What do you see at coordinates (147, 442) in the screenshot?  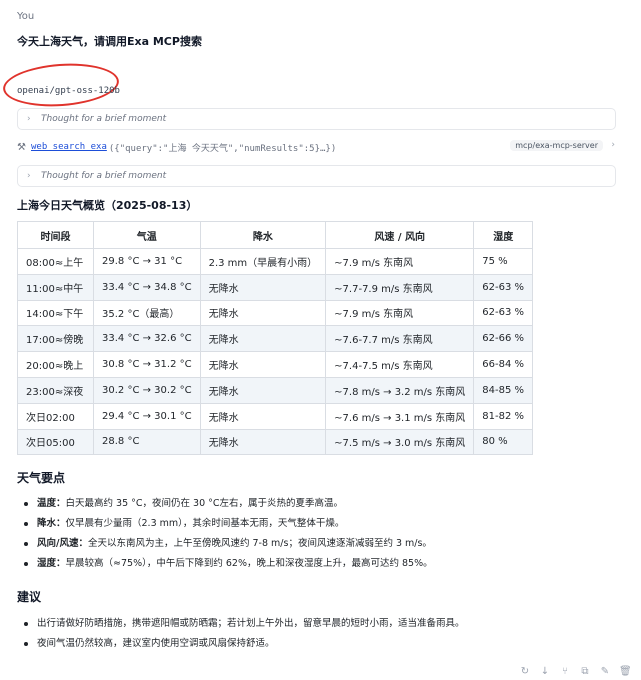 I see `table-cell: 28.8 °C` at bounding box center [147, 442].